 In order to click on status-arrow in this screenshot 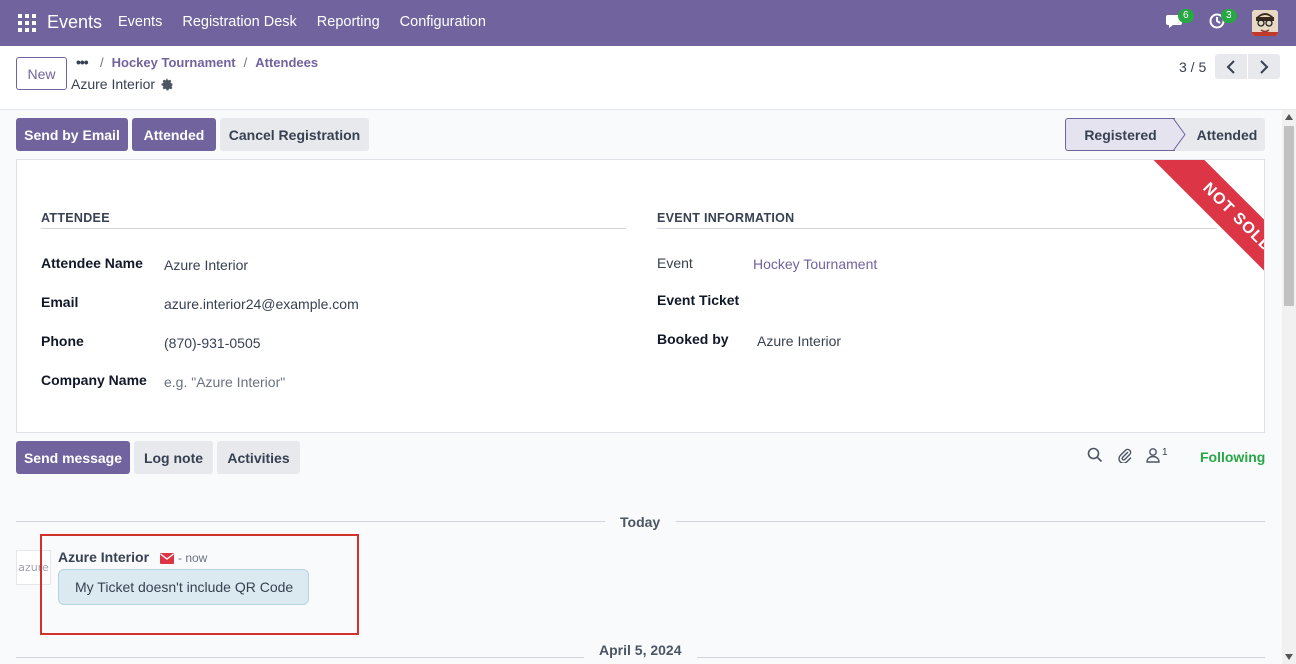, I will do `click(1179, 134)`.